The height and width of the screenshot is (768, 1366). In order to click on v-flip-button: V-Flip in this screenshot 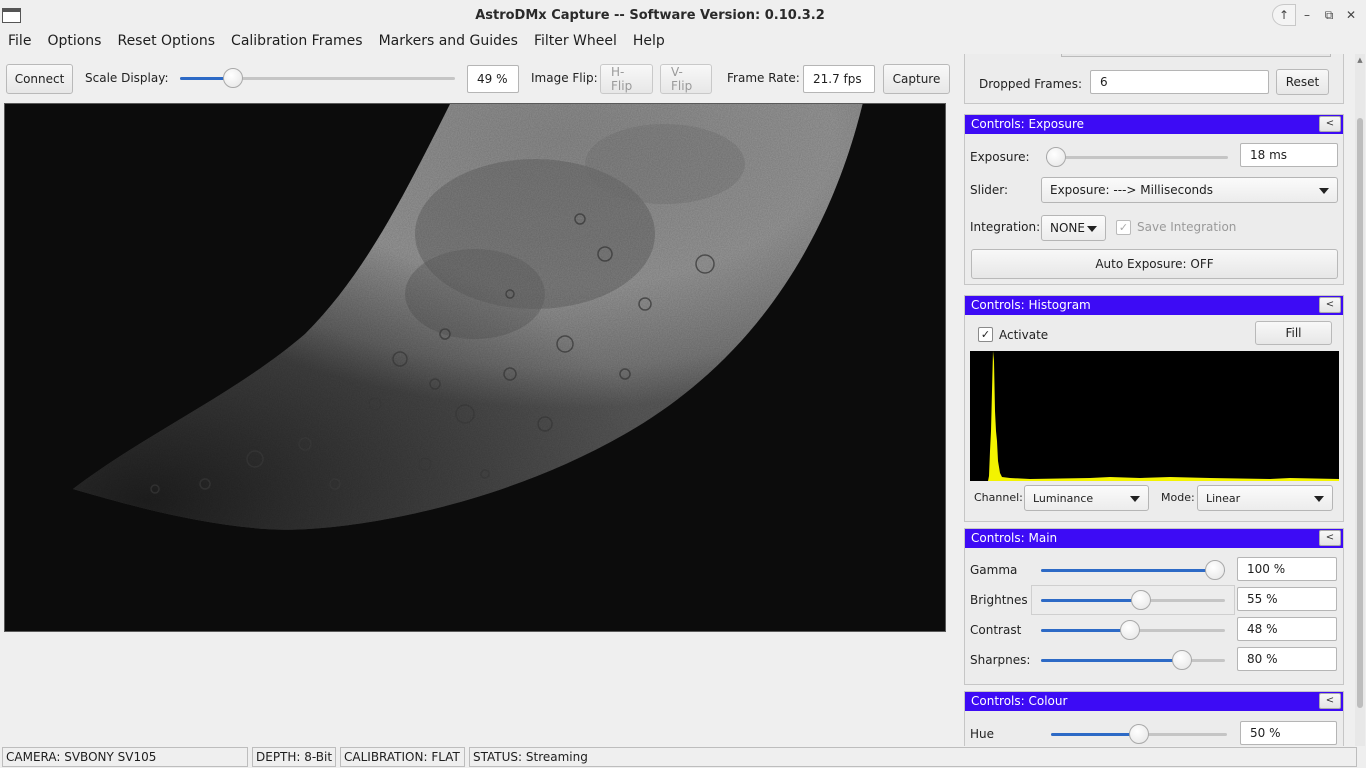, I will do `click(686, 79)`.